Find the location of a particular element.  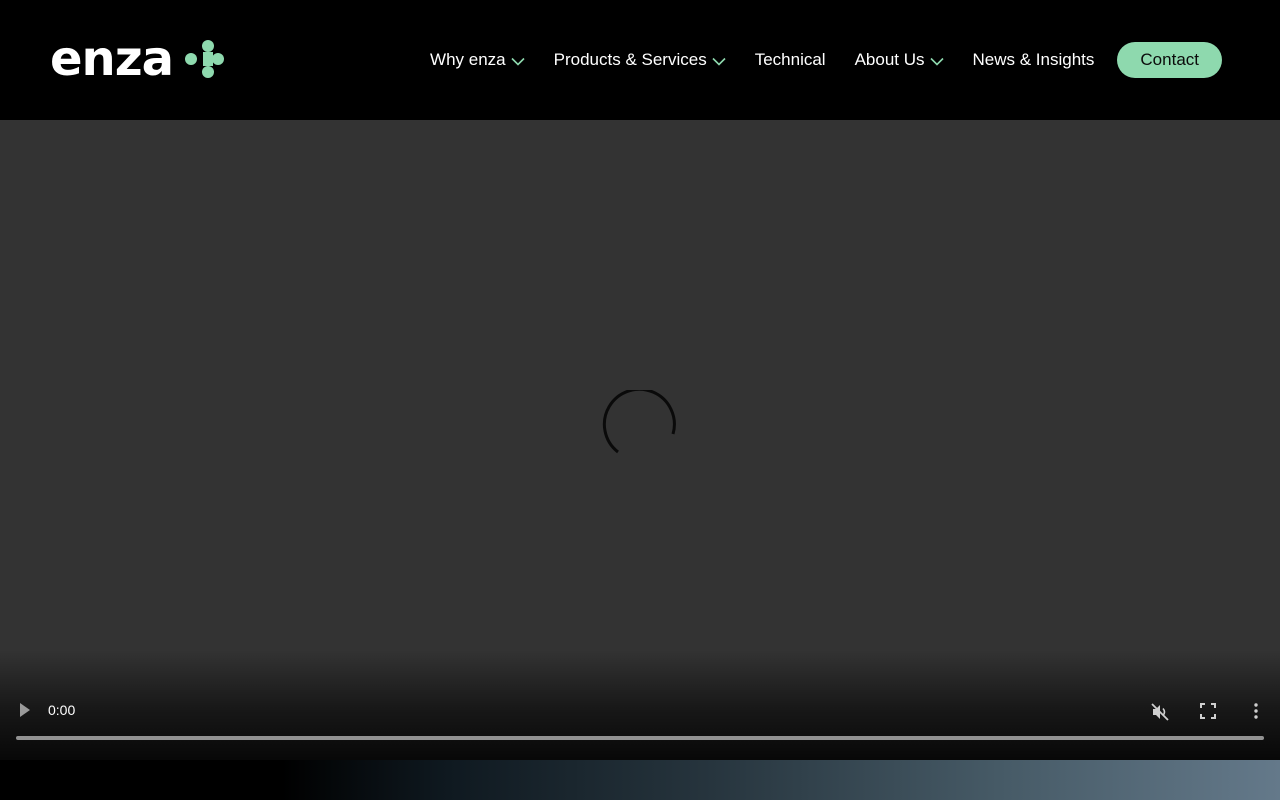

nav-item-about-us: About Us is located at coordinates (899, 60).